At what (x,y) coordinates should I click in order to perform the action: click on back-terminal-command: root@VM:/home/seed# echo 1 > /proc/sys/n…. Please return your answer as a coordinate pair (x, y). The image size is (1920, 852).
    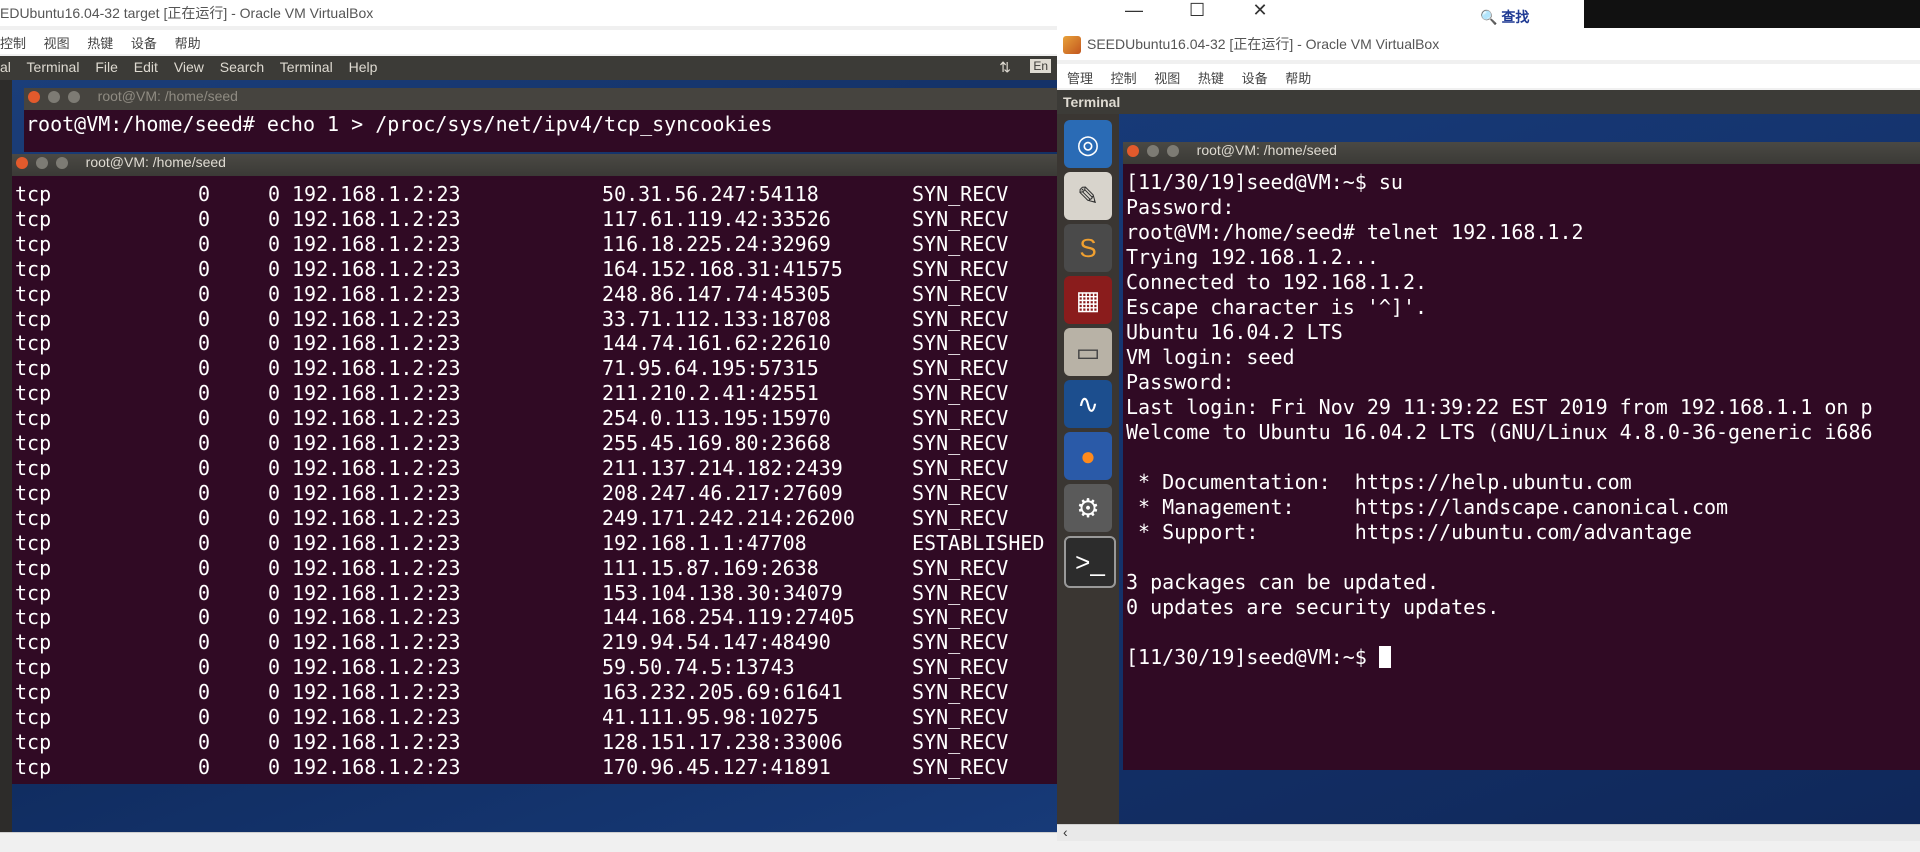
    Looking at the image, I should click on (399, 124).